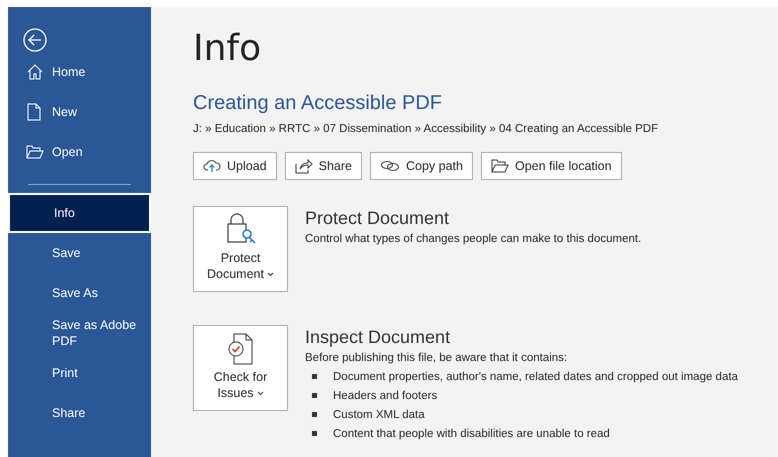 The width and height of the screenshot is (778, 457). I want to click on section-button: Check for Issues, so click(240, 368).